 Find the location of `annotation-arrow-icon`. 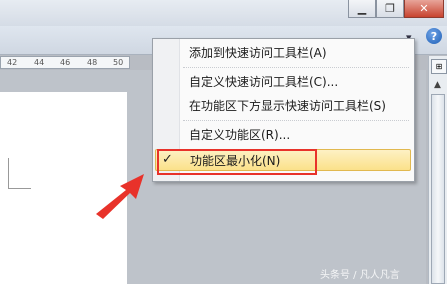

annotation-arrow-icon is located at coordinates (120, 196).